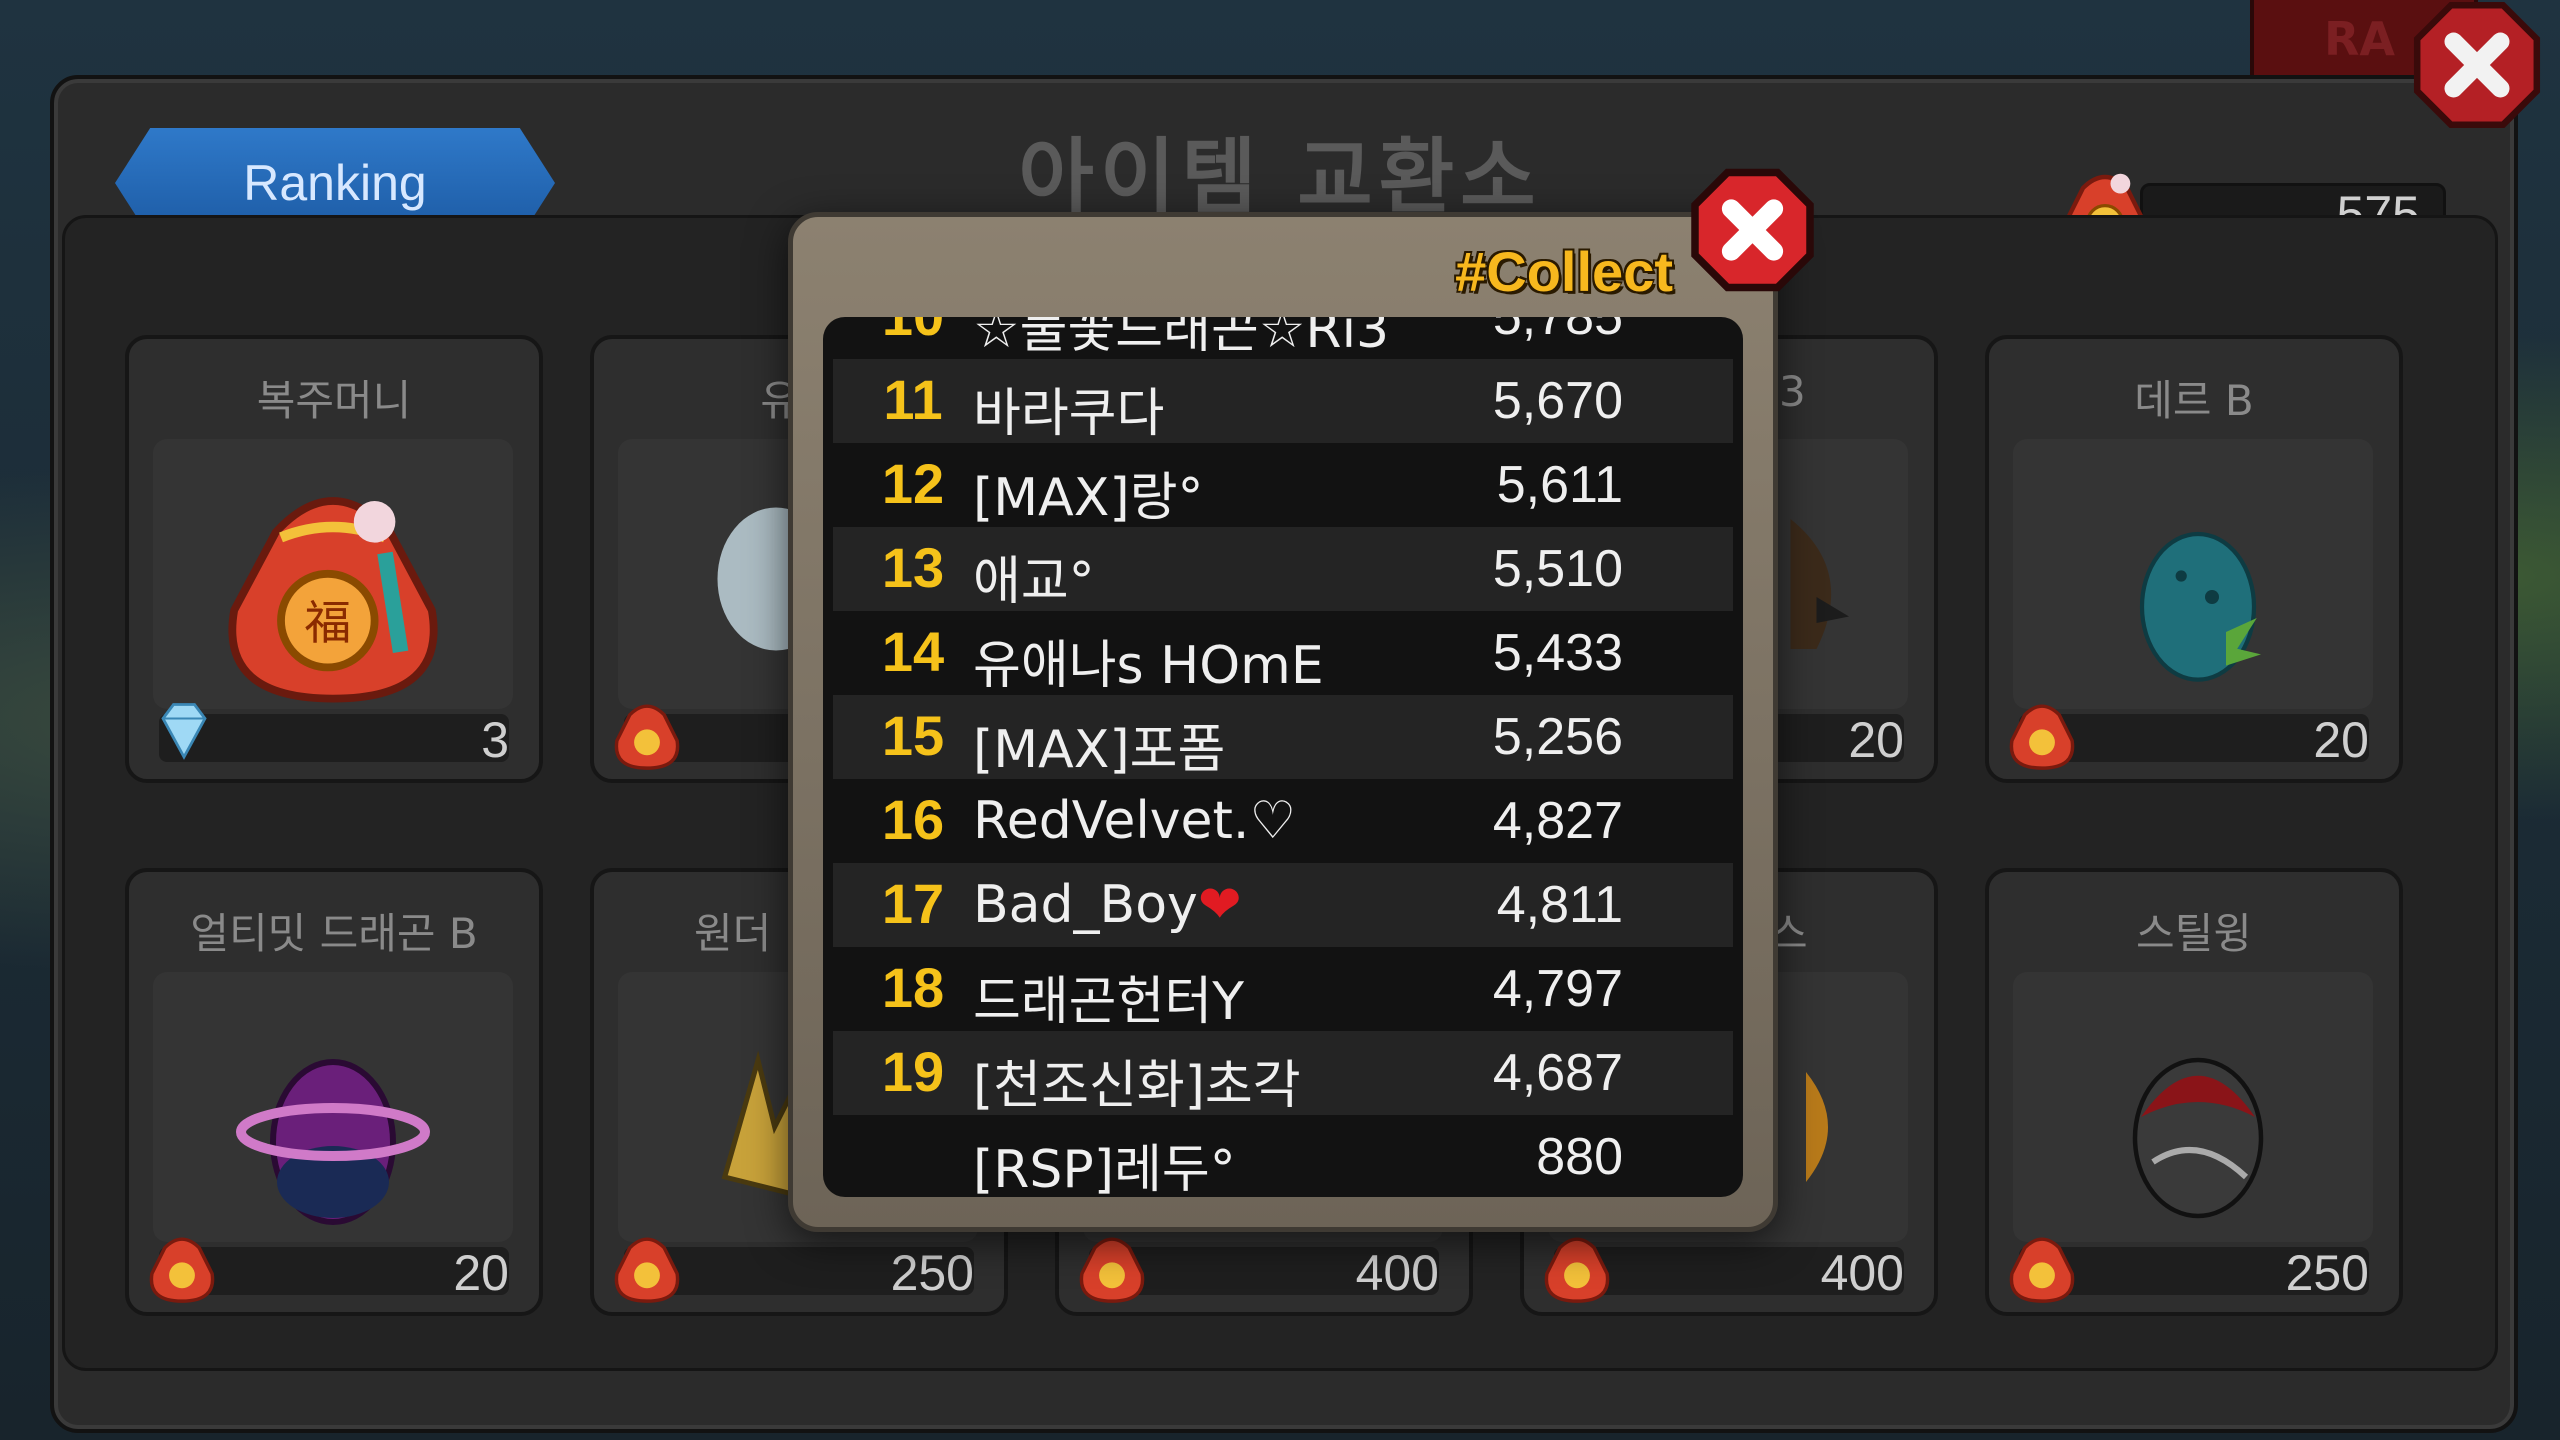 This screenshot has height=1440, width=2560. Describe the element at coordinates (2198, 1138) in the screenshot. I see `steel-egg-icon` at that location.